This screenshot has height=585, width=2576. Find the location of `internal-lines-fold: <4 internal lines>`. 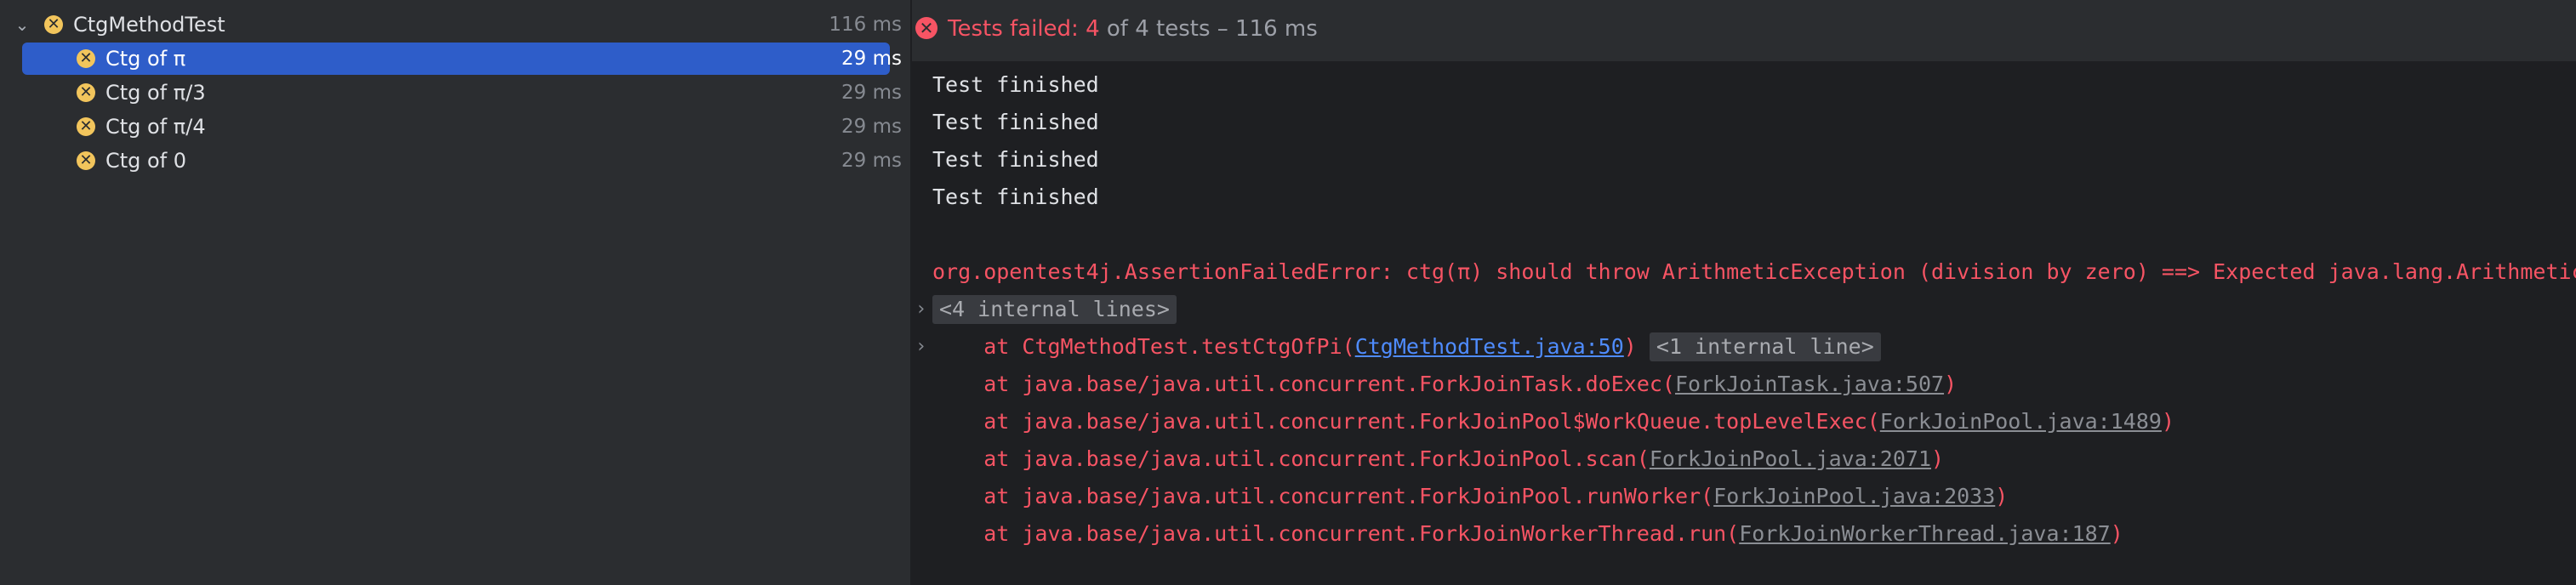

internal-lines-fold: <4 internal lines> is located at coordinates (1054, 309).